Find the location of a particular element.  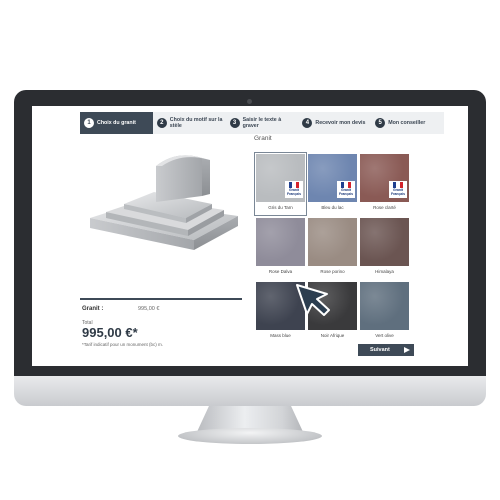

granite-name: Vert olive is located at coordinates (384, 335).